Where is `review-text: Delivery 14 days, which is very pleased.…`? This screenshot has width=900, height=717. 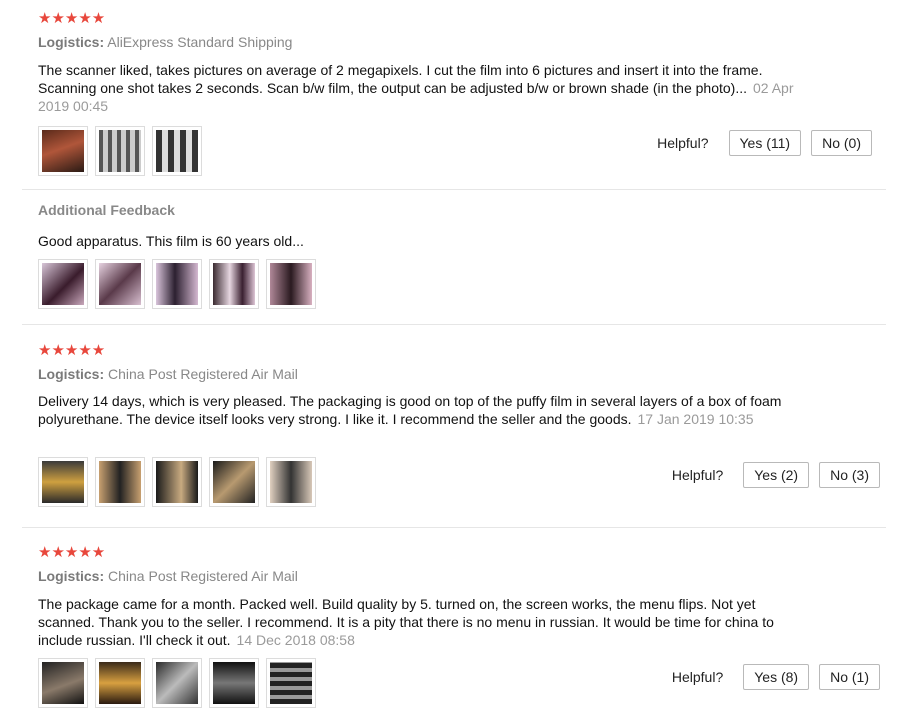 review-text: Delivery 14 days, which is very pleased.… is located at coordinates (418, 410).